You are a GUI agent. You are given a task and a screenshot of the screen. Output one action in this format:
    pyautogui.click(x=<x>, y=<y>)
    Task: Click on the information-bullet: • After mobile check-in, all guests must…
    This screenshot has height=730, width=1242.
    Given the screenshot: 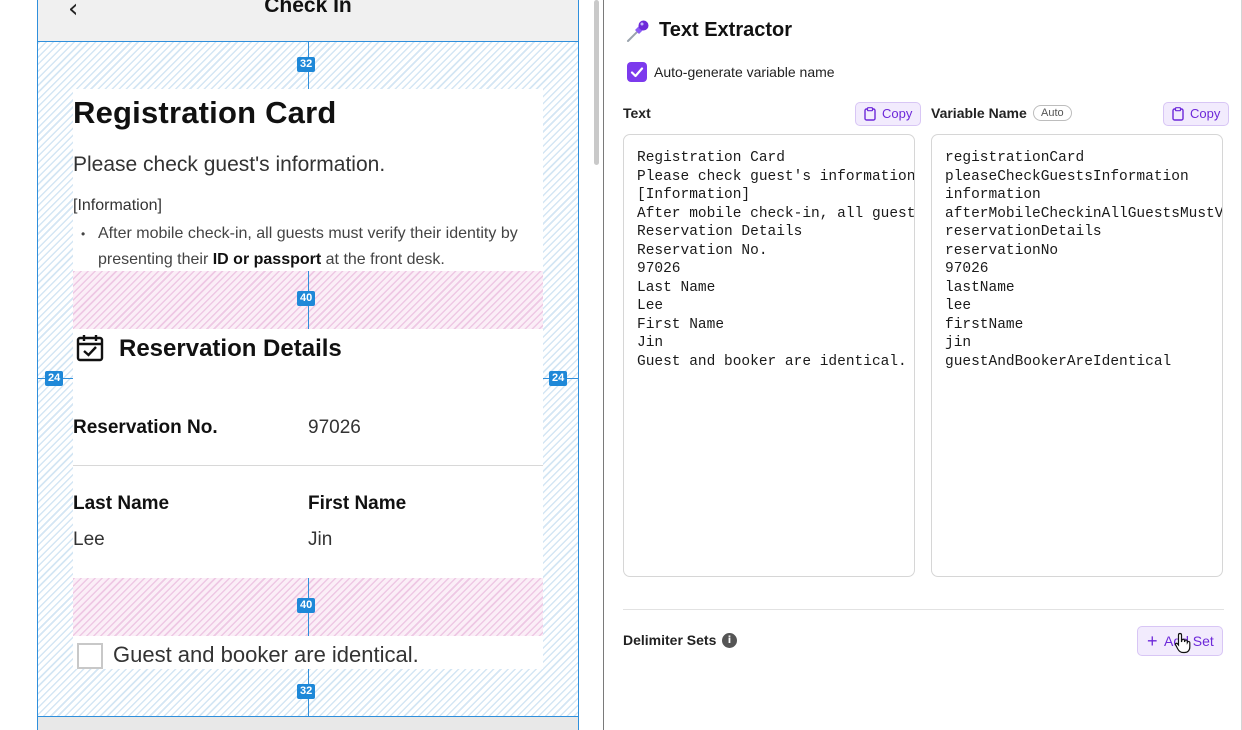 What is the action you would take?
    pyautogui.click(x=311, y=247)
    